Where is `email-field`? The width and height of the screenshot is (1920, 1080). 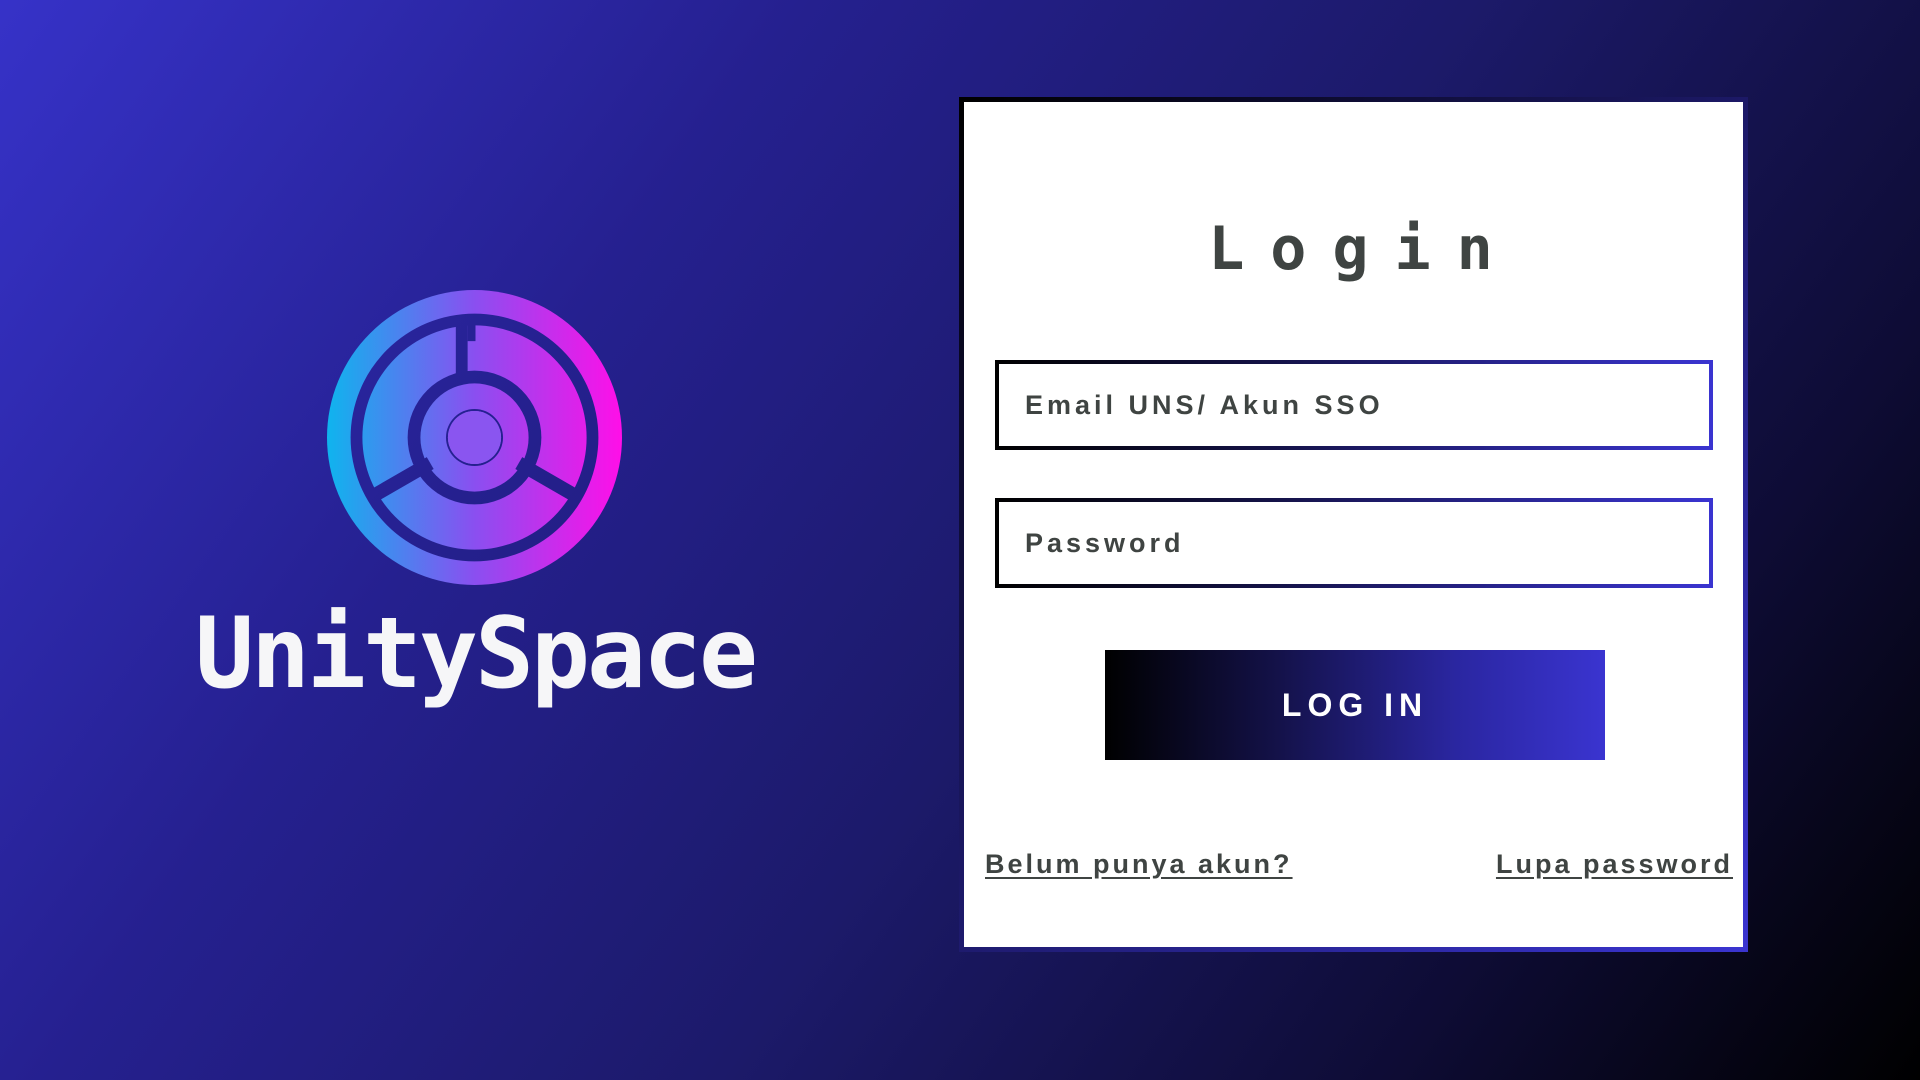
email-field is located at coordinates (1354, 405).